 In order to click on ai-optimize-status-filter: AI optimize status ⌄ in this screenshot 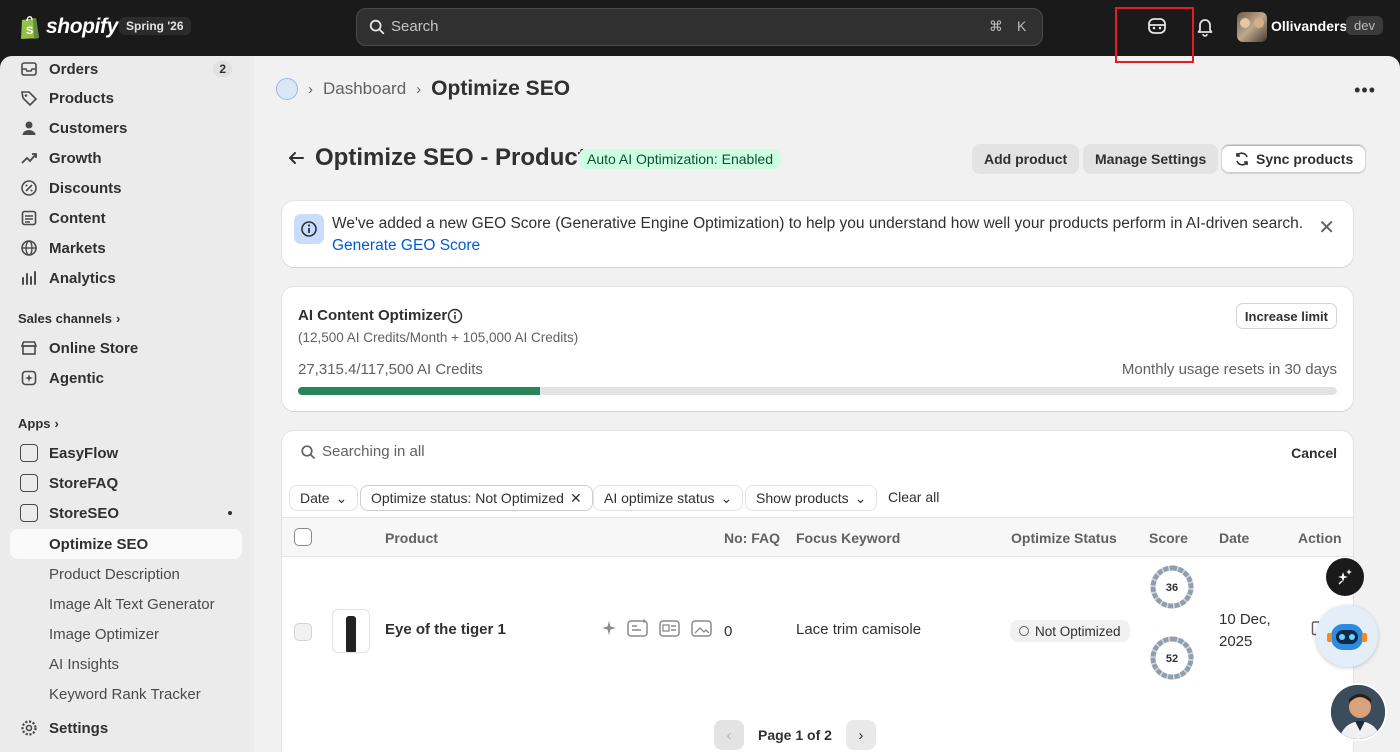, I will do `click(668, 498)`.